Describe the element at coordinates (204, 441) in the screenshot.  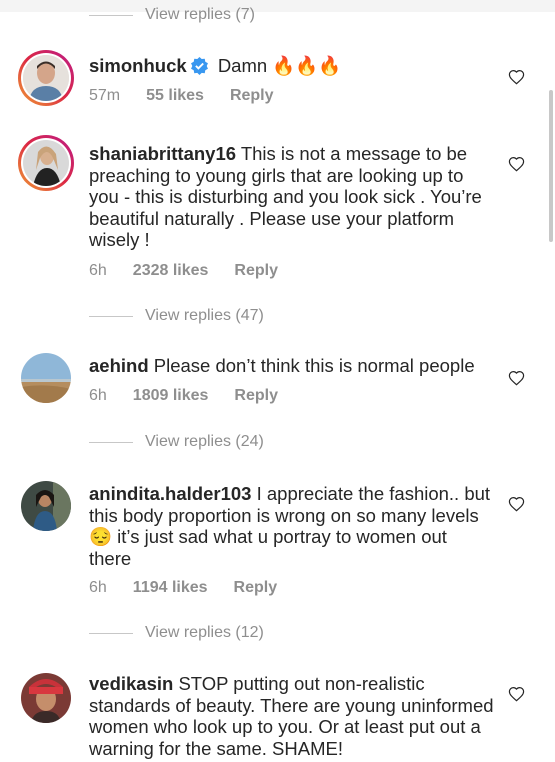
I see `view-replies-label: View replies (24)` at that location.